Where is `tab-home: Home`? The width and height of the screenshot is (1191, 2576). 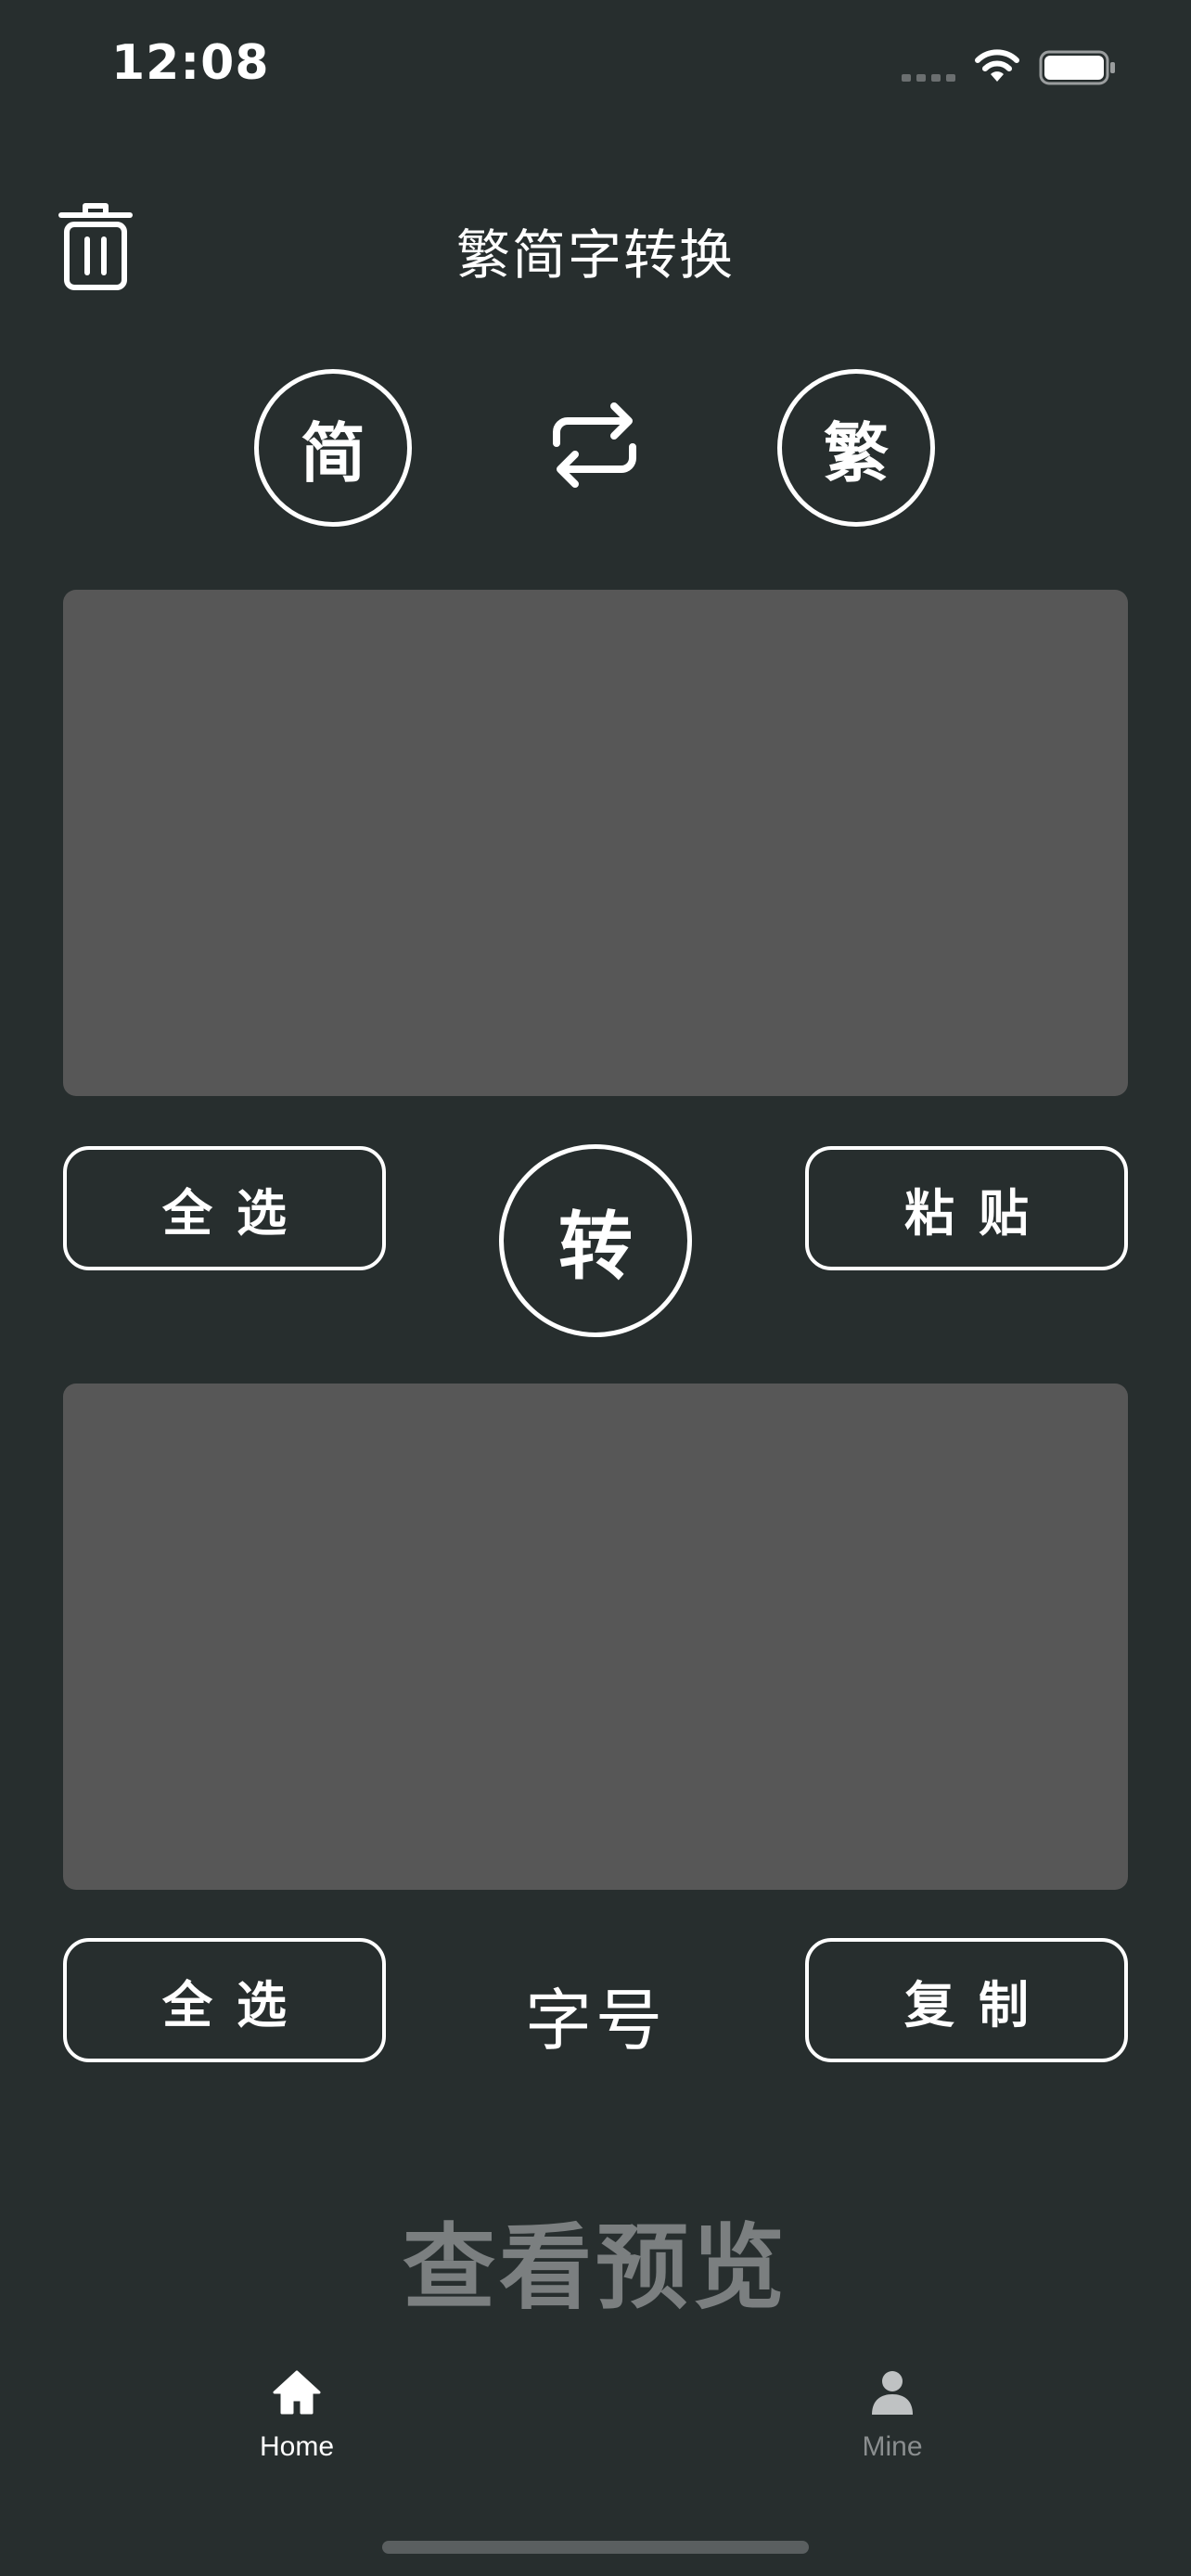
tab-home: Home is located at coordinates (297, 2414).